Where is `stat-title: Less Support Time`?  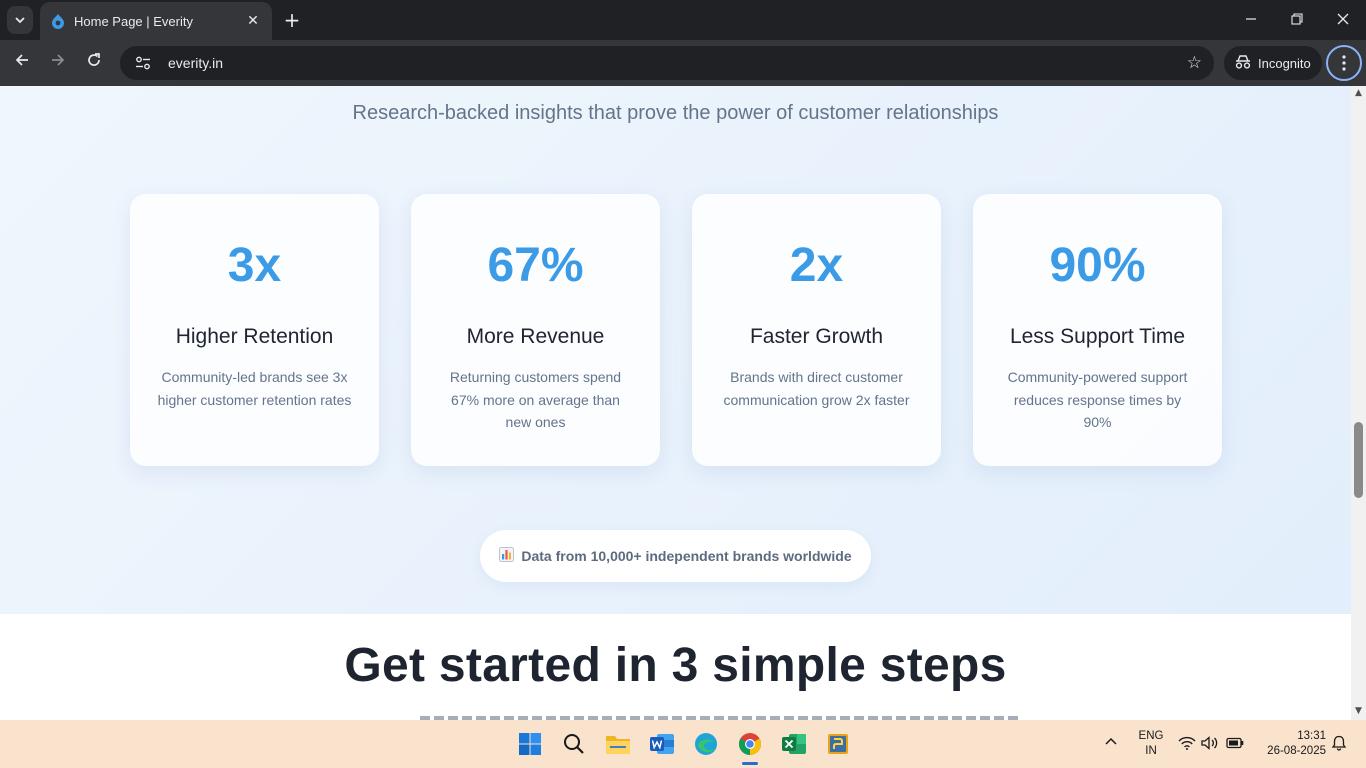 stat-title: Less Support Time is located at coordinates (1097, 336).